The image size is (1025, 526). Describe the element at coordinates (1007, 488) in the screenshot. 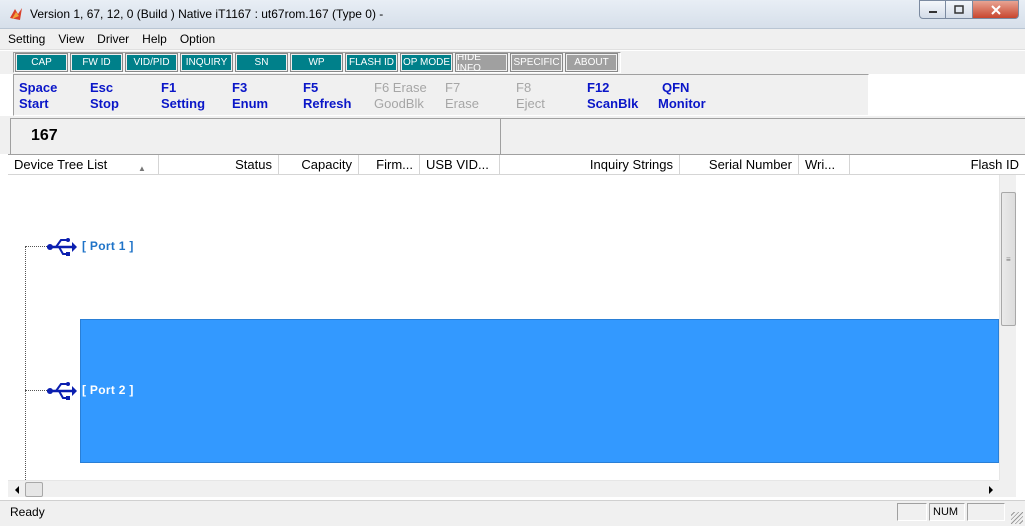

I see `scrollbar-corner` at that location.